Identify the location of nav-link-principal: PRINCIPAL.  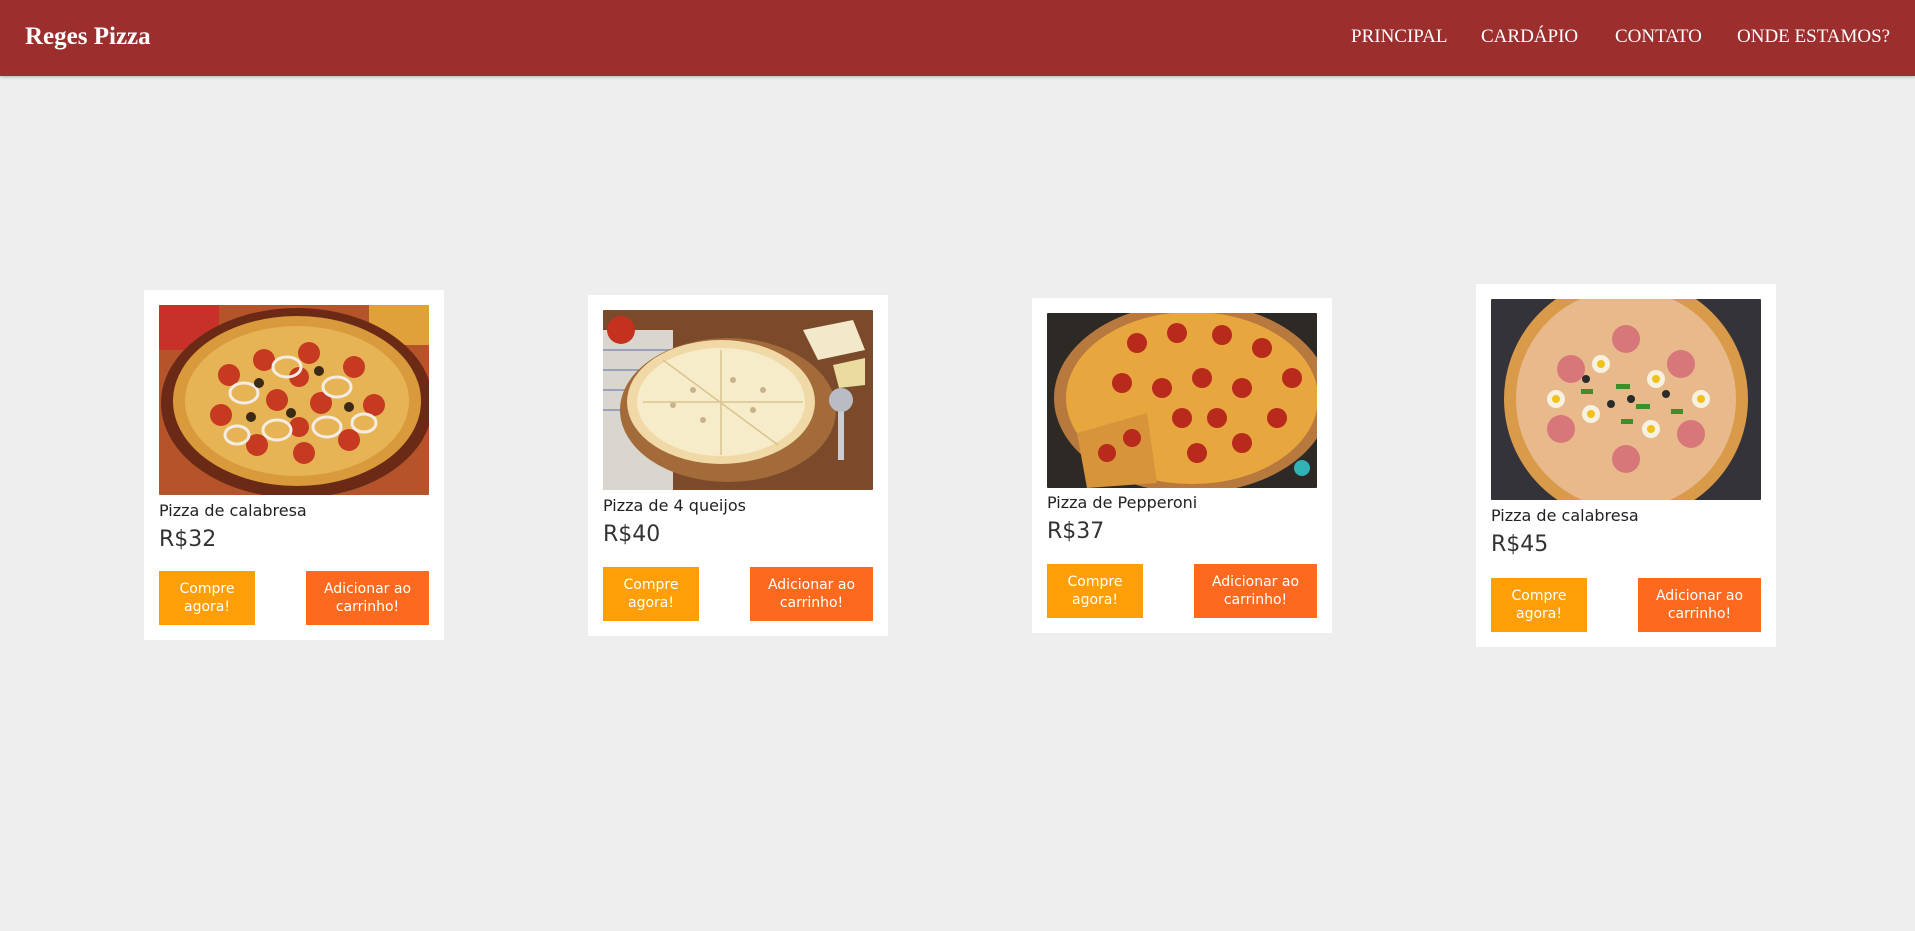
(1399, 37).